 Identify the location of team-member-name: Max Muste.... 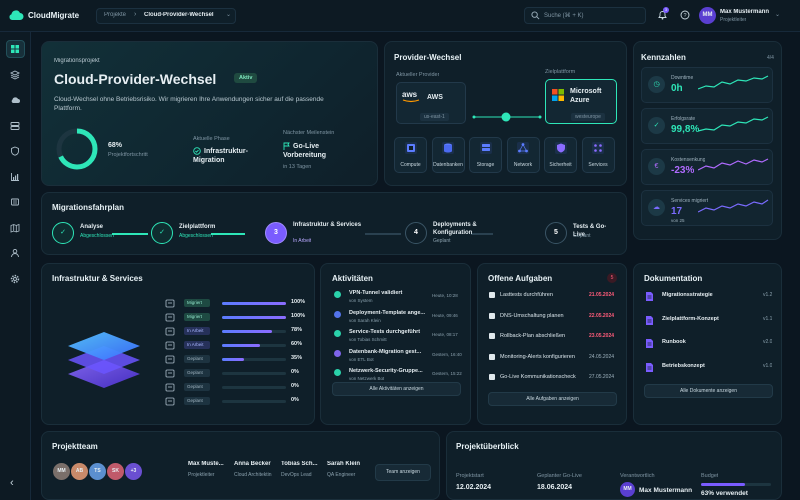
(206, 464).